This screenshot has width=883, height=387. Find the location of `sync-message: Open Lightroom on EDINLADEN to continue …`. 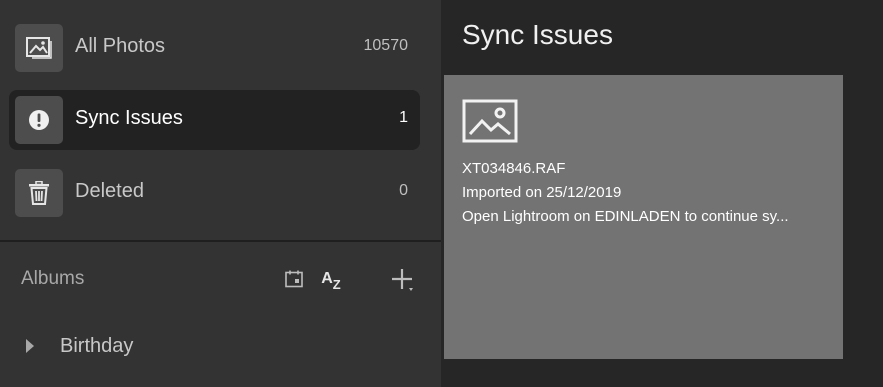

sync-message: Open Lightroom on EDINLADEN to continue … is located at coordinates (625, 216).